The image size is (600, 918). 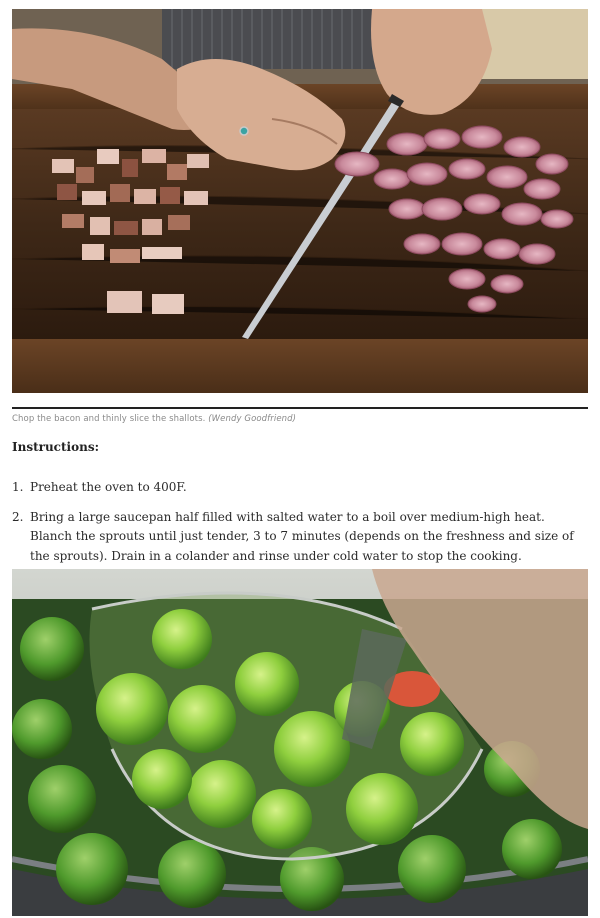 What do you see at coordinates (18, 487) in the screenshot?
I see `step-number: 1.` at bounding box center [18, 487].